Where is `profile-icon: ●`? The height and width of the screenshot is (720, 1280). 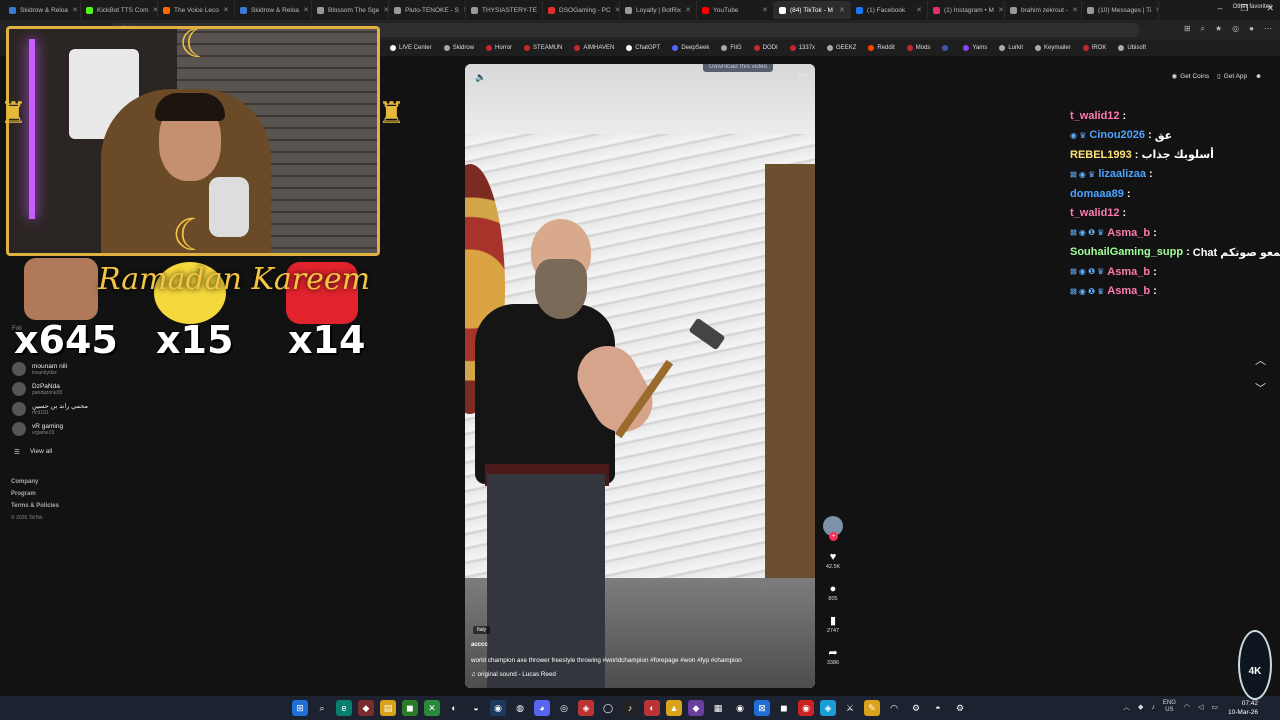 profile-icon: ● is located at coordinates (1251, 29).